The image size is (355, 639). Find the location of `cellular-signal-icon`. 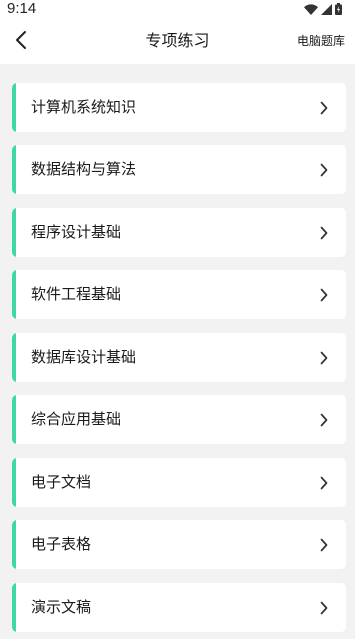

cellular-signal-icon is located at coordinates (326, 9).